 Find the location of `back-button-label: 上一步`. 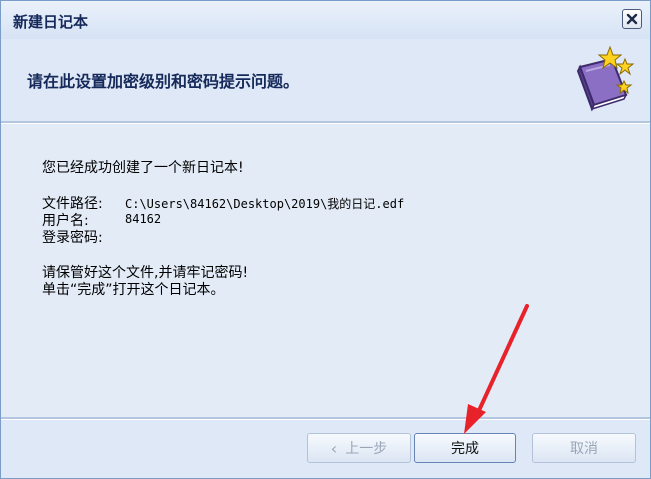

back-button-label: 上一步 is located at coordinates (366, 449).